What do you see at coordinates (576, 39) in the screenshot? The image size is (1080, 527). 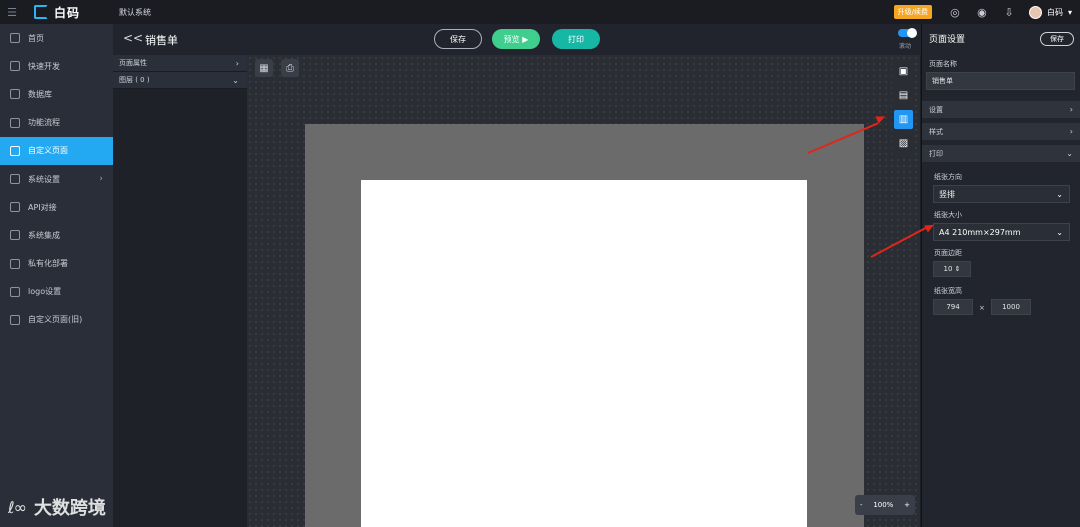 I see `print-button: 打印` at bounding box center [576, 39].